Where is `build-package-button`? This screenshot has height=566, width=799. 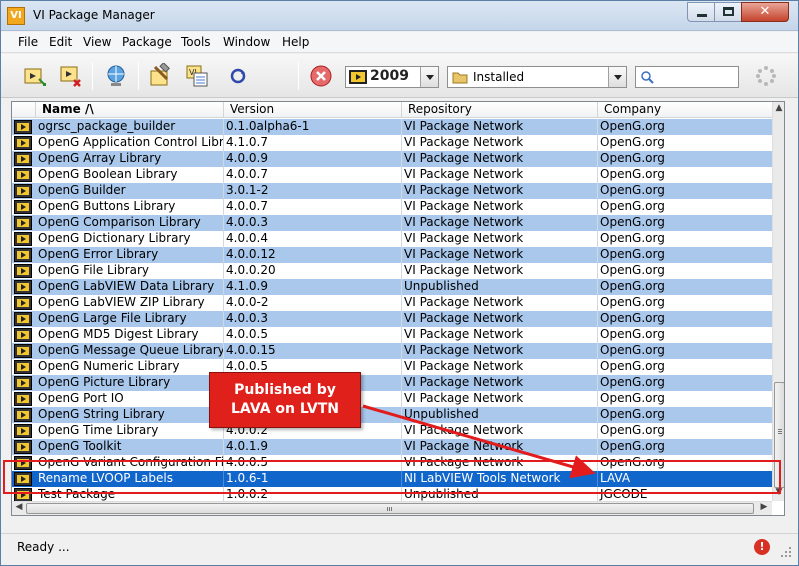
build-package-button is located at coordinates (160, 75).